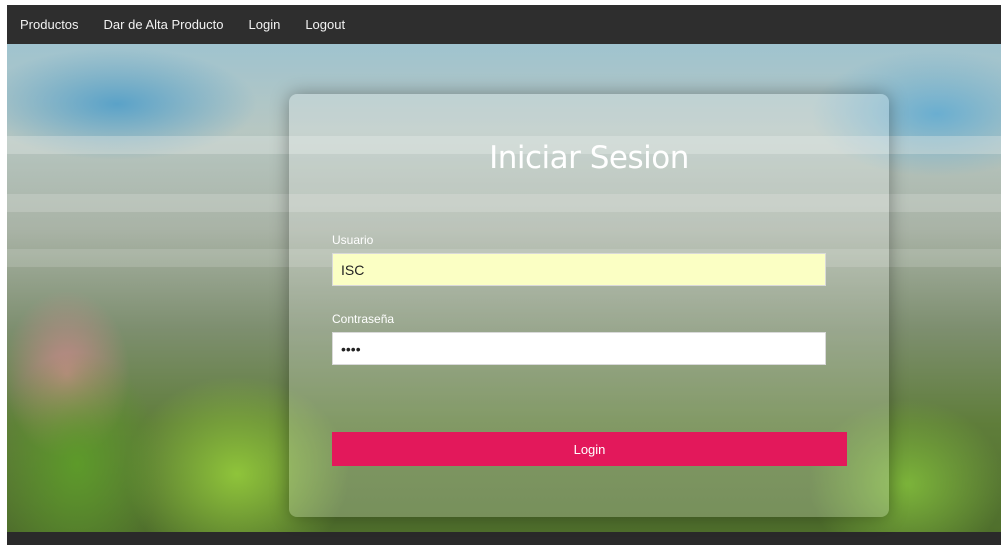 The height and width of the screenshot is (545, 1001). What do you see at coordinates (164, 24) in the screenshot?
I see `nav-link-dar-de-alta-producto: Dar de Alta Producto` at bounding box center [164, 24].